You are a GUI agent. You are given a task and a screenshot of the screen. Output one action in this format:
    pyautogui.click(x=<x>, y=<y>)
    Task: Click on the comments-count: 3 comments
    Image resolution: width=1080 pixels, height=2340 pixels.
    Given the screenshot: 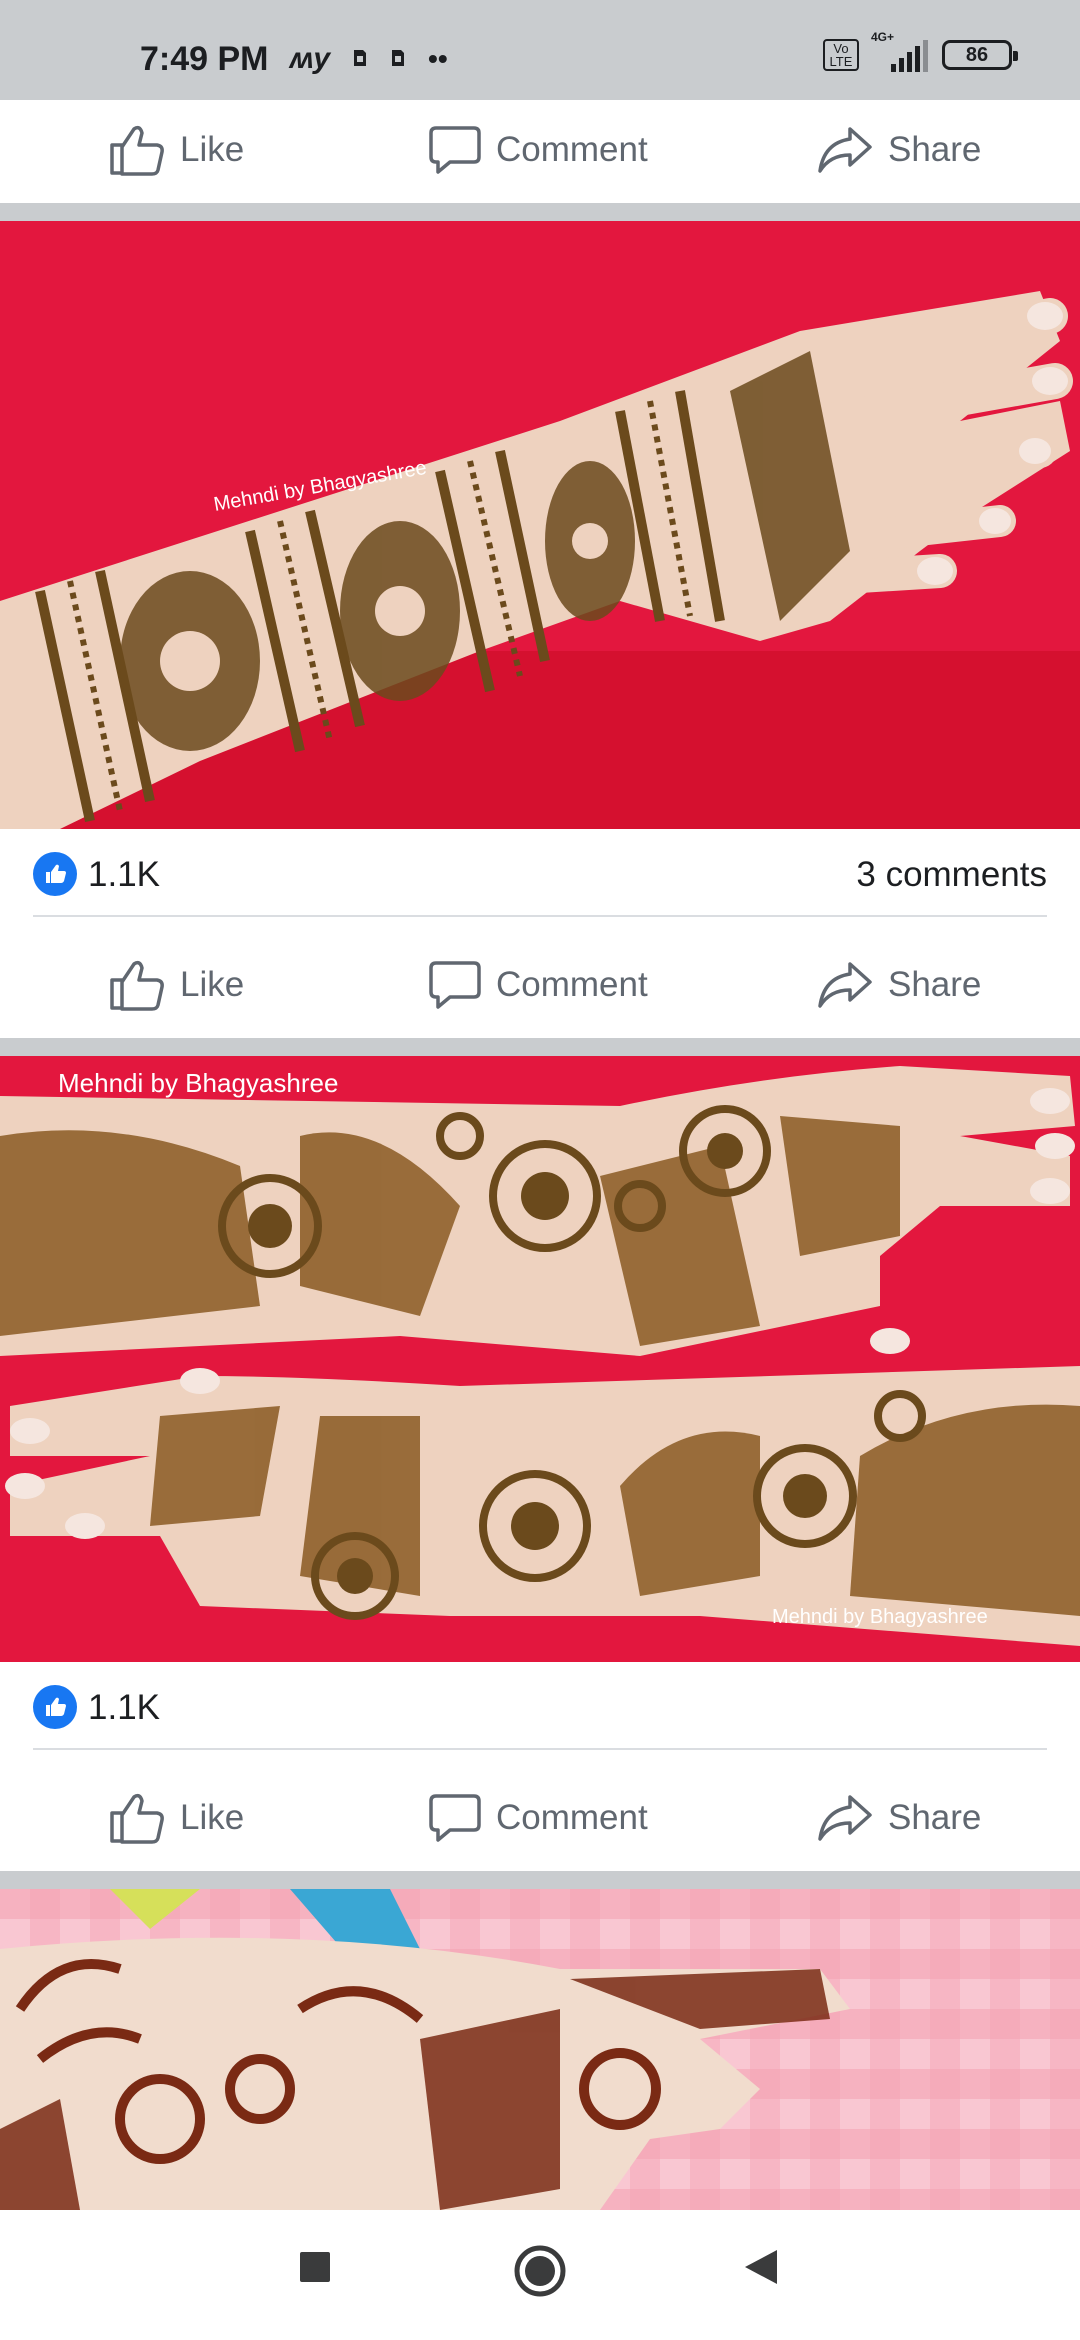 What is the action you would take?
    pyautogui.click(x=951, y=875)
    